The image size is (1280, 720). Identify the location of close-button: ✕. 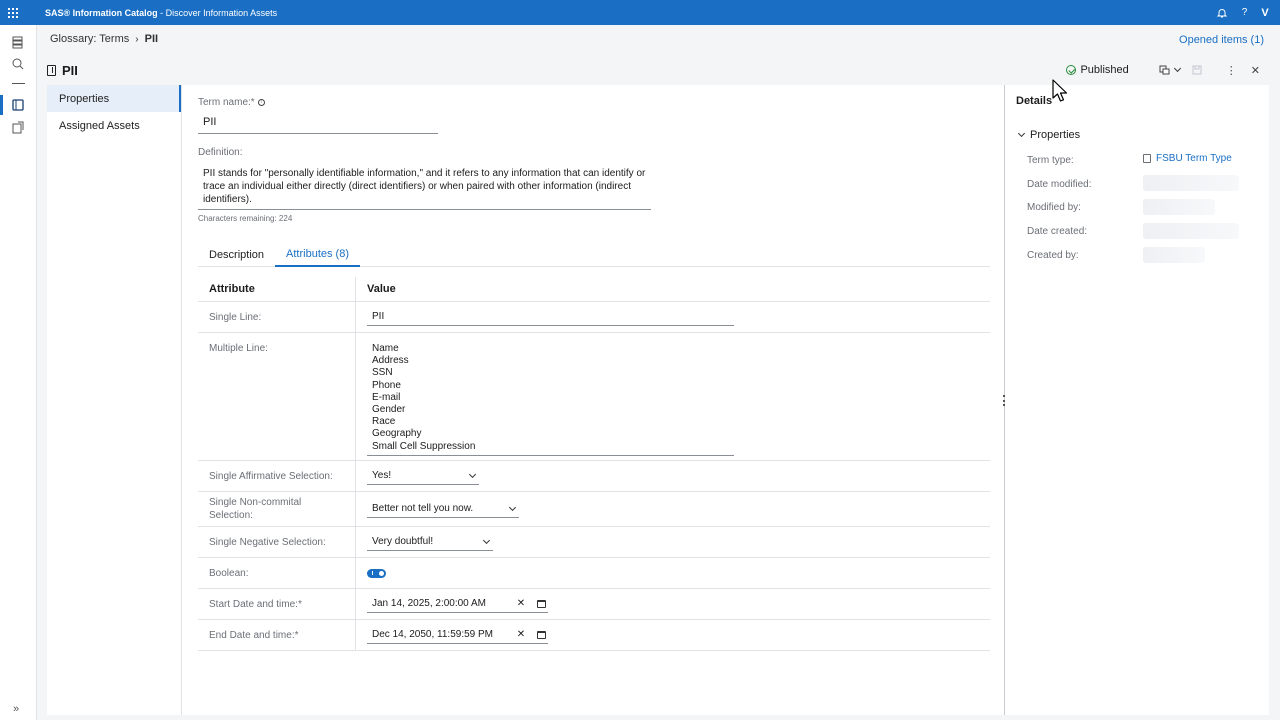
(1255, 70).